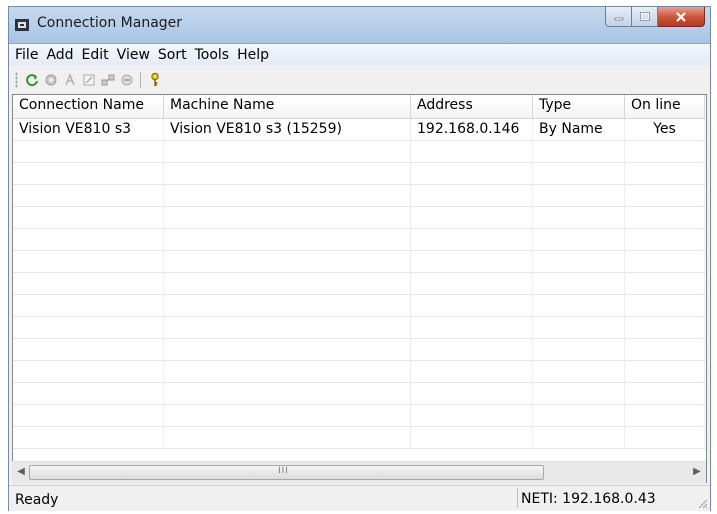 The height and width of the screenshot is (514, 717). I want to click on add-connection-button, so click(50, 80).